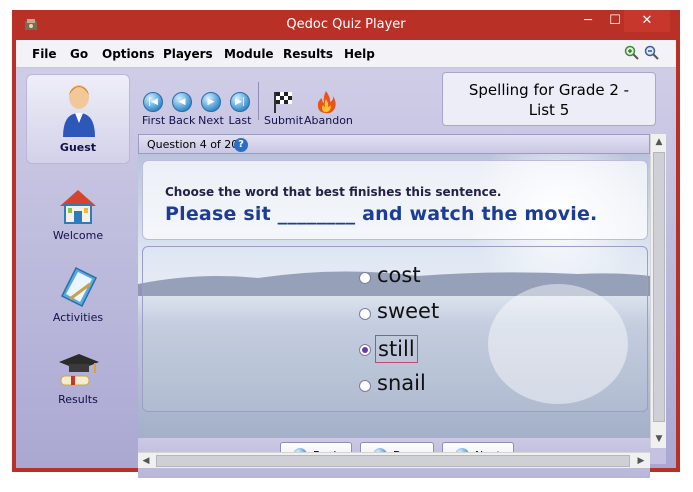 The height and width of the screenshot is (492, 693). Describe the element at coordinates (146, 461) in the screenshot. I see `scroll-left-icon: ◀` at that location.